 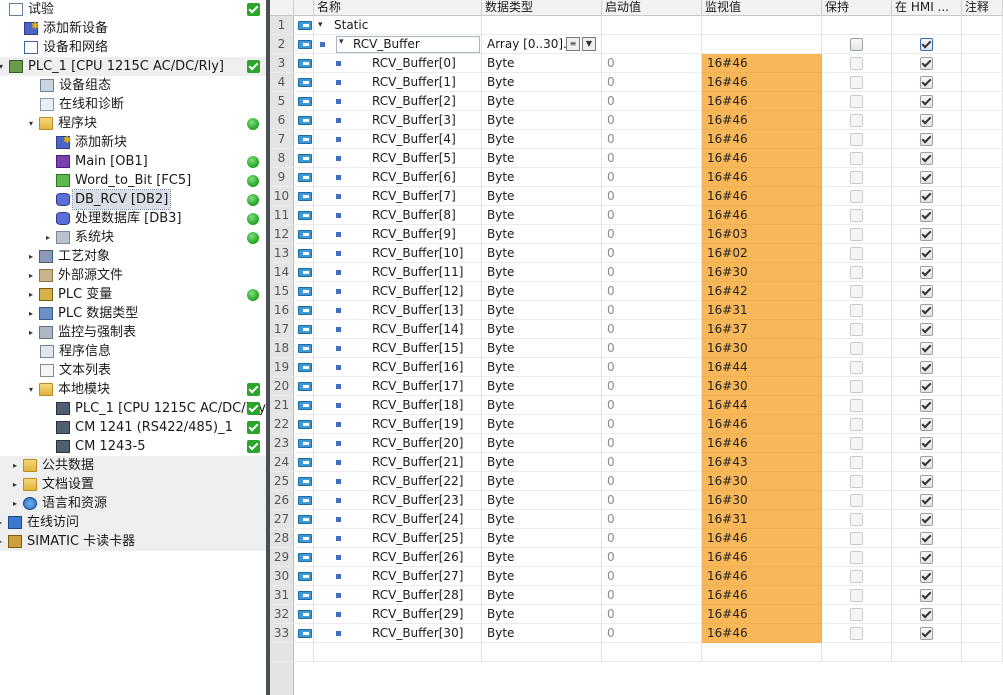 I want to click on element-name-cell: RCV_Buffer[5], so click(x=398, y=158).